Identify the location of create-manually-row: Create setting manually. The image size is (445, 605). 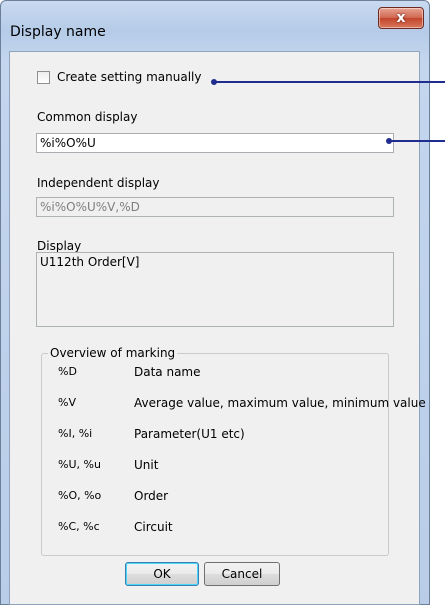
(119, 77).